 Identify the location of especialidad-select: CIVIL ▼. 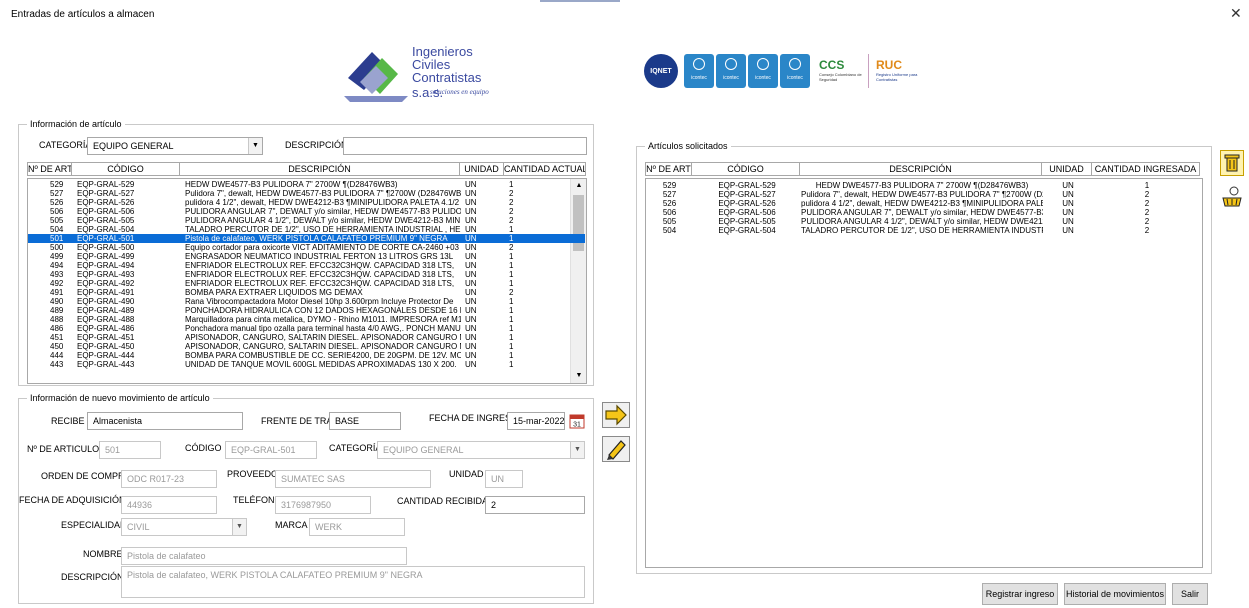
(184, 527).